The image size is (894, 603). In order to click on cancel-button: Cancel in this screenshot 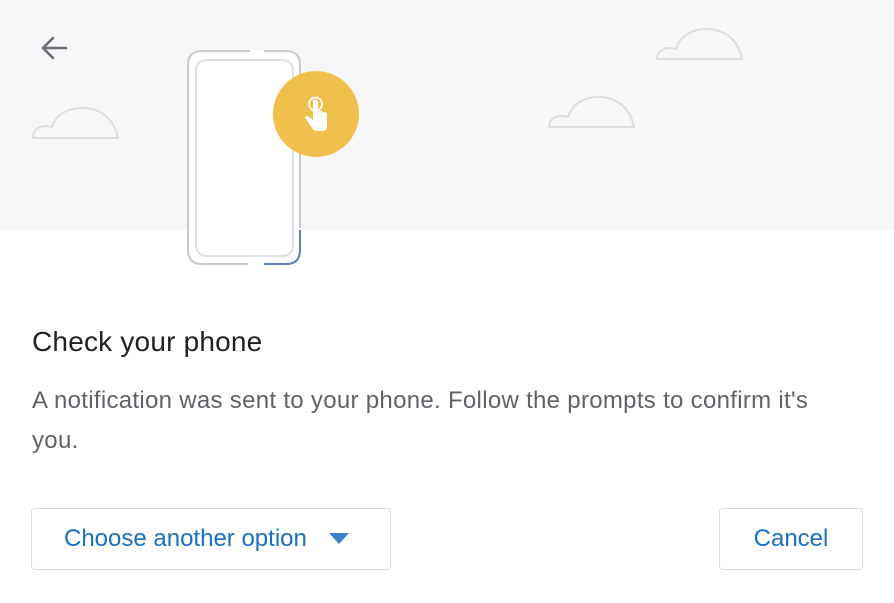, I will do `click(791, 539)`.